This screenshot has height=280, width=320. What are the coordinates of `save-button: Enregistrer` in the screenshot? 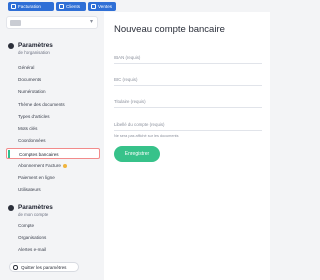 It's located at (137, 154).